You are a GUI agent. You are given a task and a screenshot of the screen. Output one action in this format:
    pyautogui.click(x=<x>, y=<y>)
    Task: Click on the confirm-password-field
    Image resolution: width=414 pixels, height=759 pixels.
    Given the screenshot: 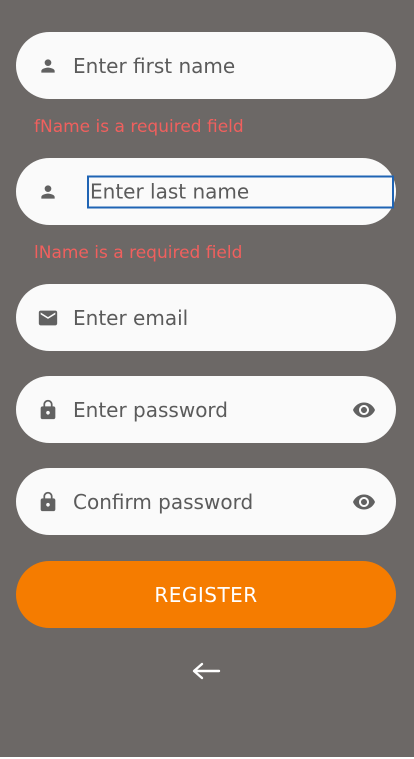 What is the action you would take?
    pyautogui.click(x=206, y=501)
    